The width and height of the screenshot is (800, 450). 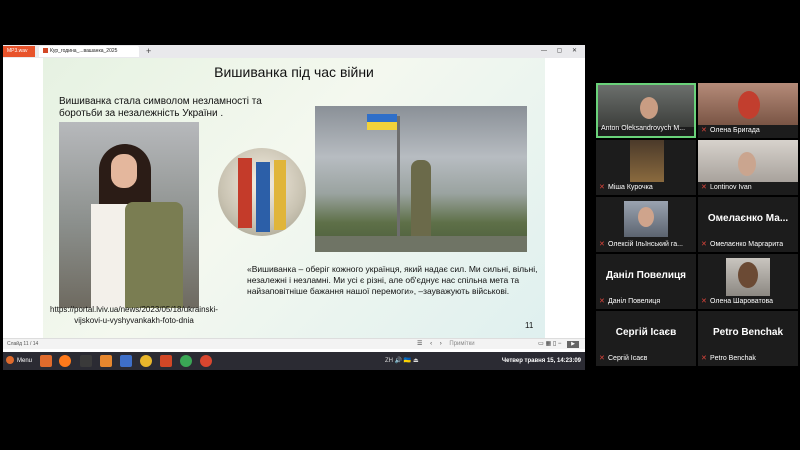 I want to click on chrome-profile-icon, so click(x=186, y=361).